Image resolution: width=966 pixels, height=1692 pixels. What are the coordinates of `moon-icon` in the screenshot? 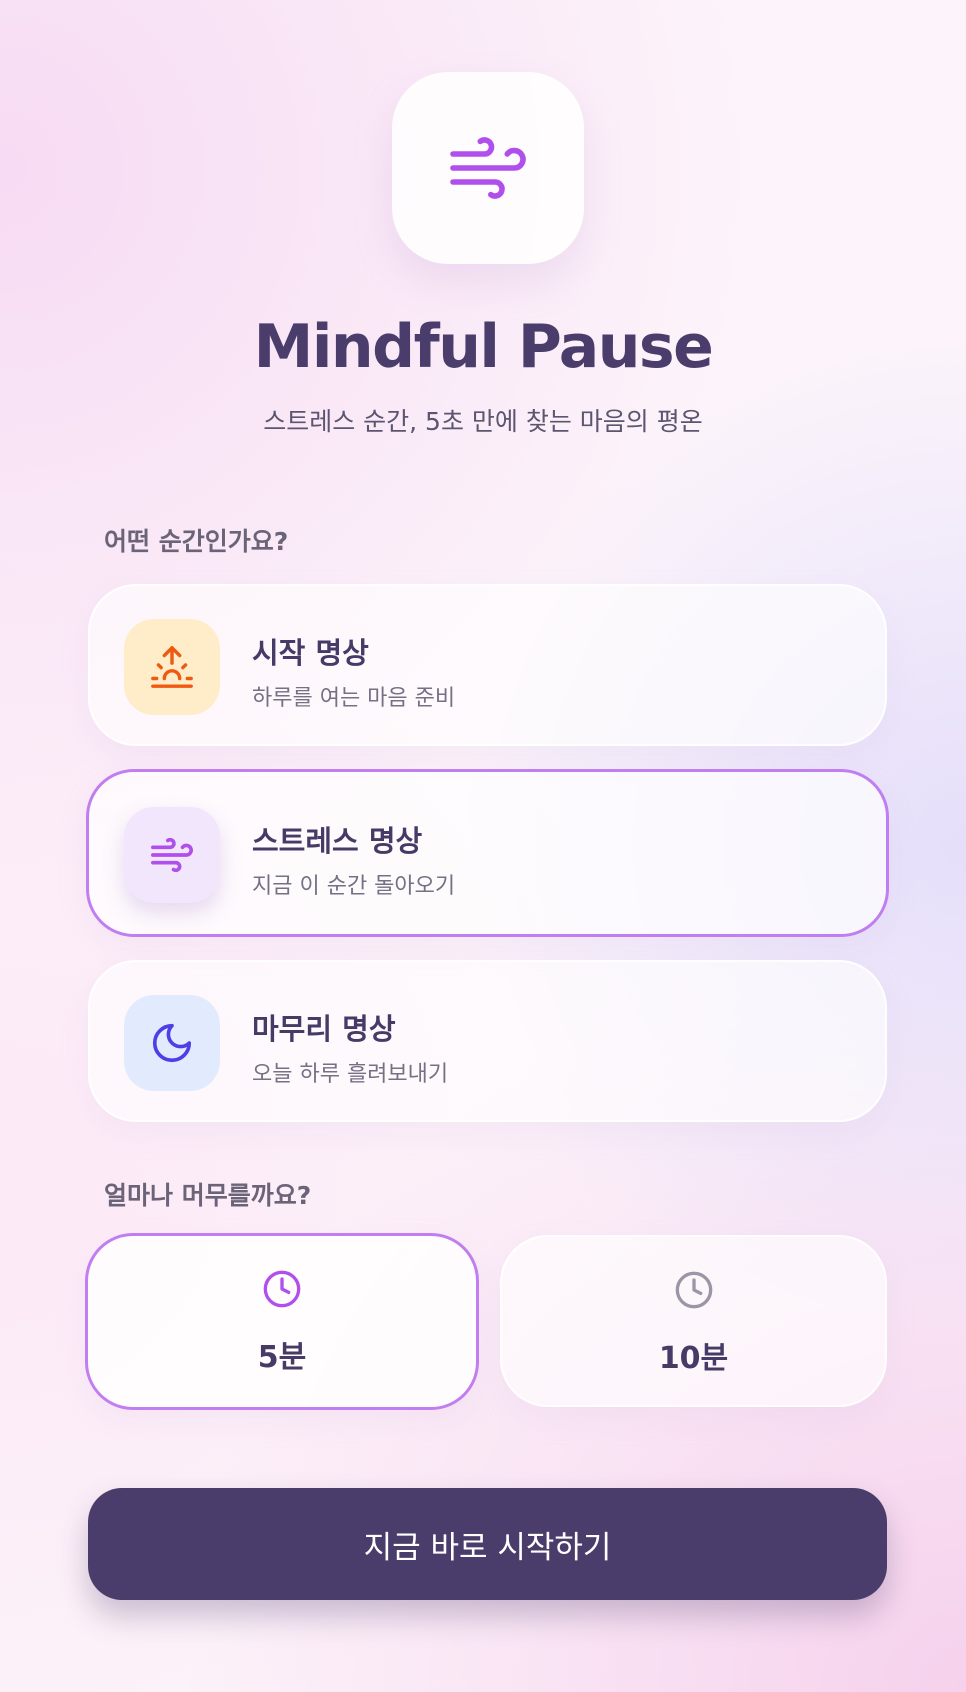 It's located at (172, 1043).